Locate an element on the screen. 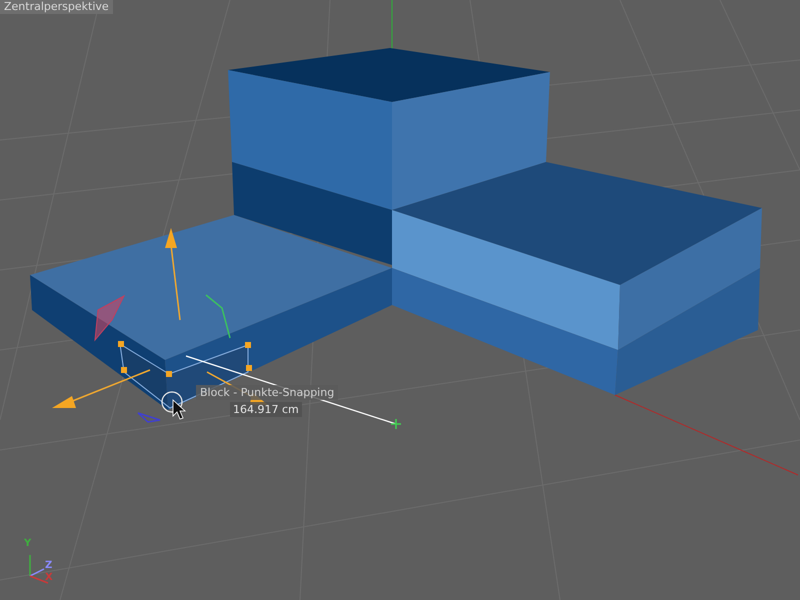 Image resolution: width=800 pixels, height=600 pixels. snap-tooltip-title: Block - Punkte-Snapping is located at coordinates (267, 392).